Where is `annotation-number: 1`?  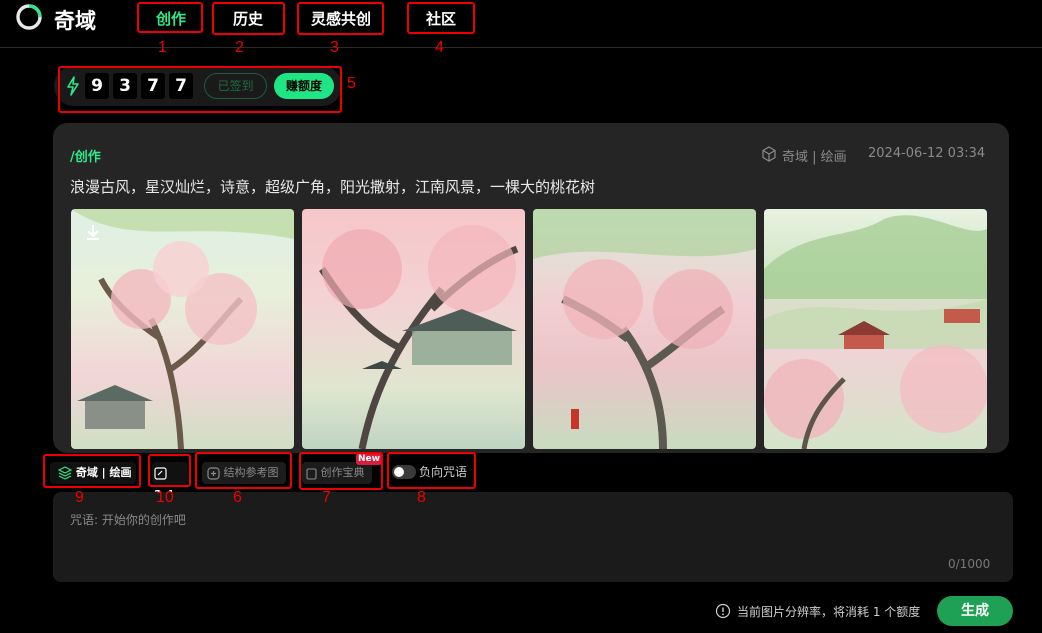 annotation-number: 1 is located at coordinates (162, 47).